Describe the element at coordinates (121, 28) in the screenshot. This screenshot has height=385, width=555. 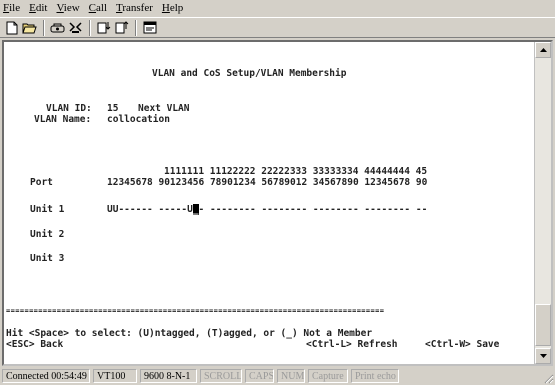
I see `receive-icon` at that location.